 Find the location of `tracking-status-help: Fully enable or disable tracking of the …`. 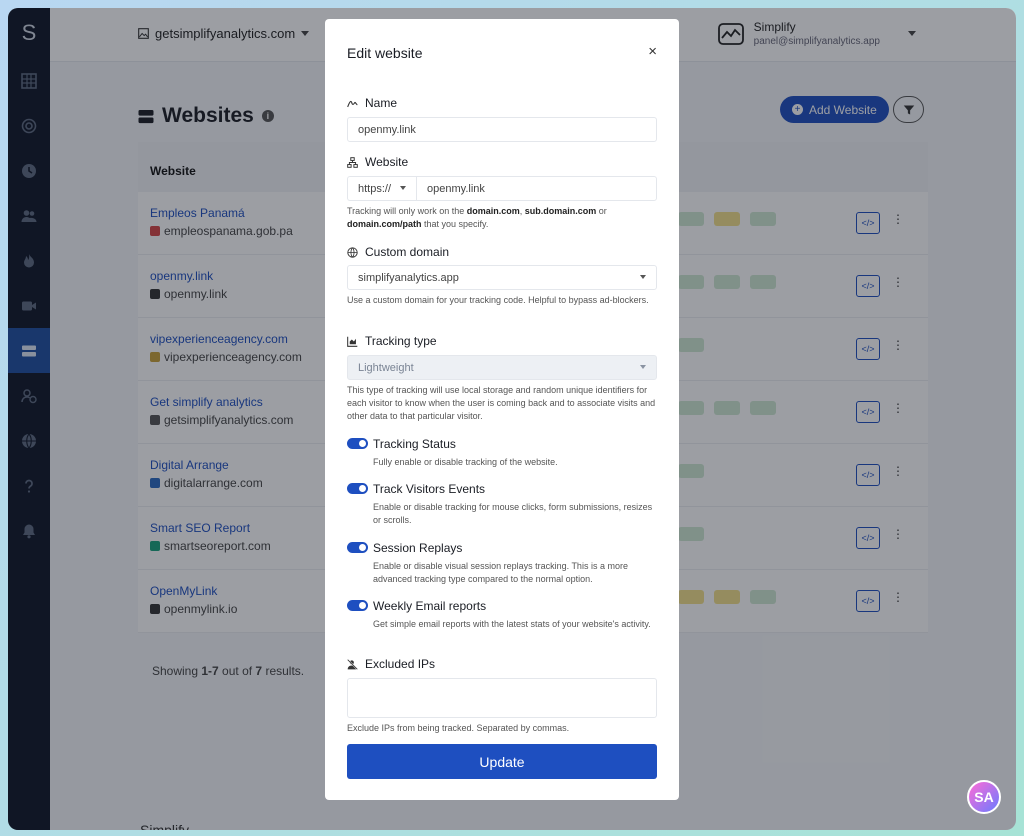

tracking-status-help: Fully enable or disable tracking of the … is located at coordinates (465, 462).